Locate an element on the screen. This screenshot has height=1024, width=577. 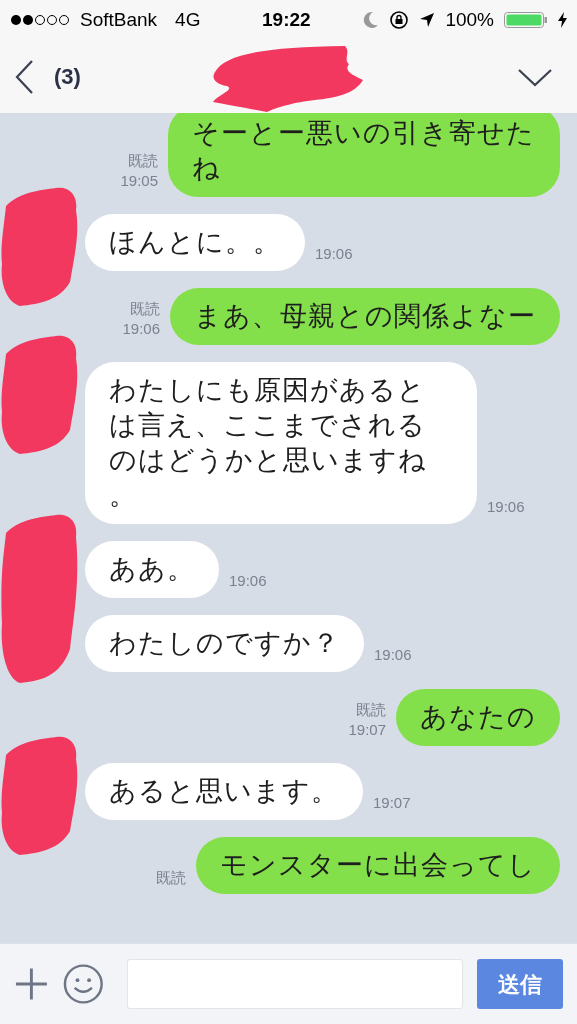
plus-icon is located at coordinates (31, 984).